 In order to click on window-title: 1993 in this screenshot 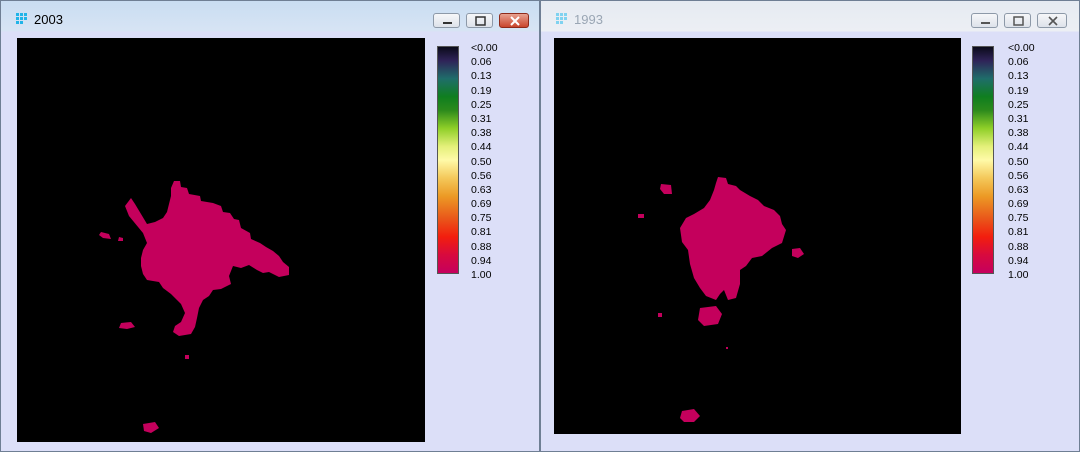, I will do `click(588, 19)`.